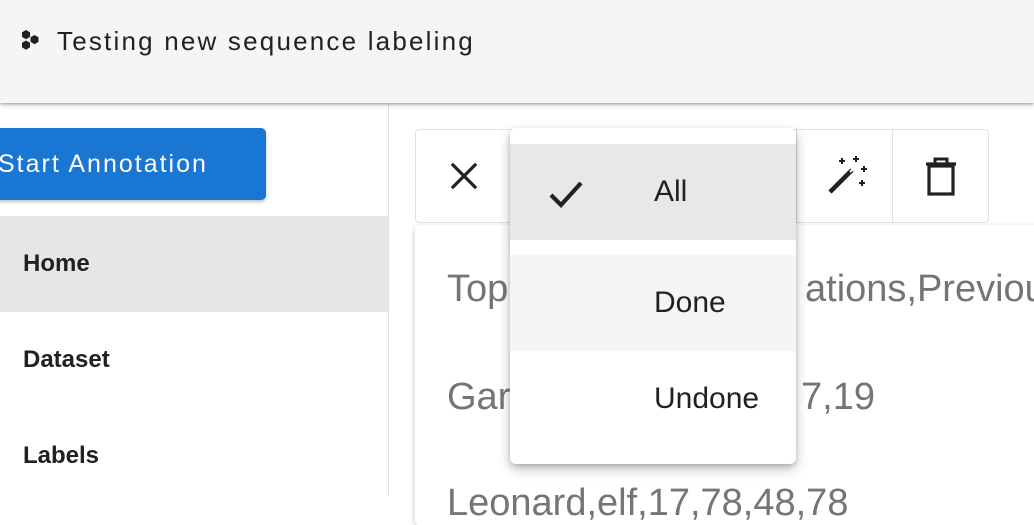 This screenshot has width=1034, height=525. Describe the element at coordinates (194, 264) in the screenshot. I see `sidebar-item-home: Home` at that location.